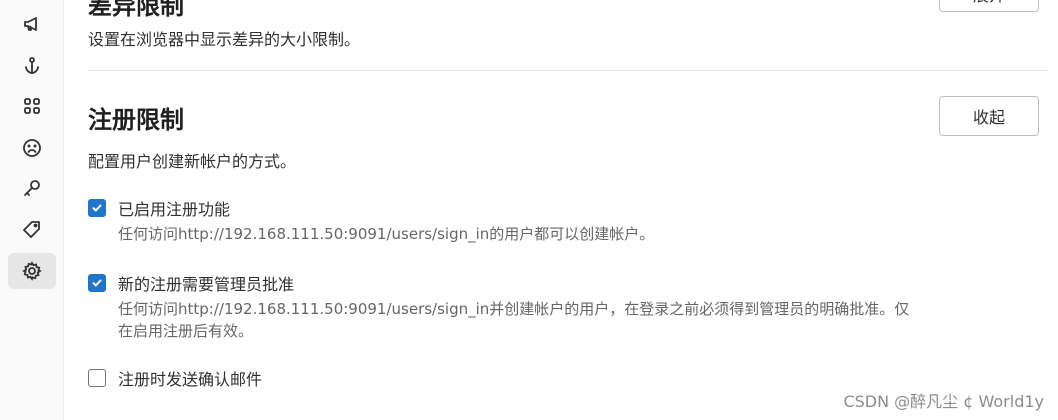 The width and height of the screenshot is (1058, 420). I want to click on section-divider, so click(568, 70).